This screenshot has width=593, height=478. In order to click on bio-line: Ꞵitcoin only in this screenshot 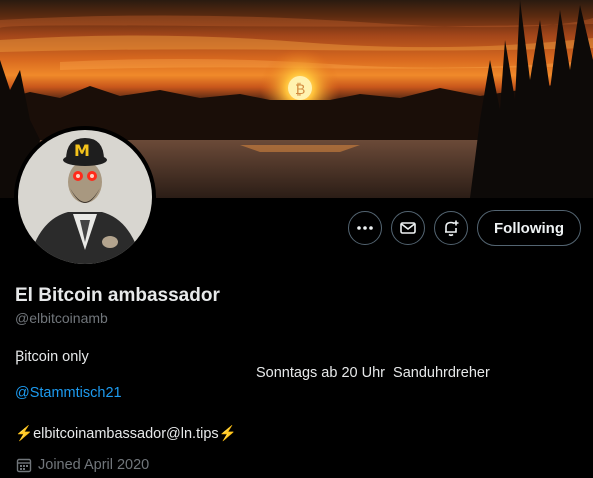, I will do `click(52, 357)`.